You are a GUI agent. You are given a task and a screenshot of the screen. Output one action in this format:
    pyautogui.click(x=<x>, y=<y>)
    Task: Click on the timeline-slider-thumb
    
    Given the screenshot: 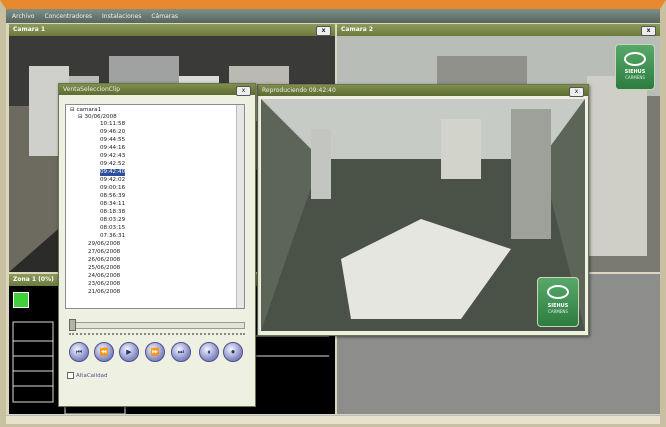 What is the action you would take?
    pyautogui.click(x=72, y=325)
    